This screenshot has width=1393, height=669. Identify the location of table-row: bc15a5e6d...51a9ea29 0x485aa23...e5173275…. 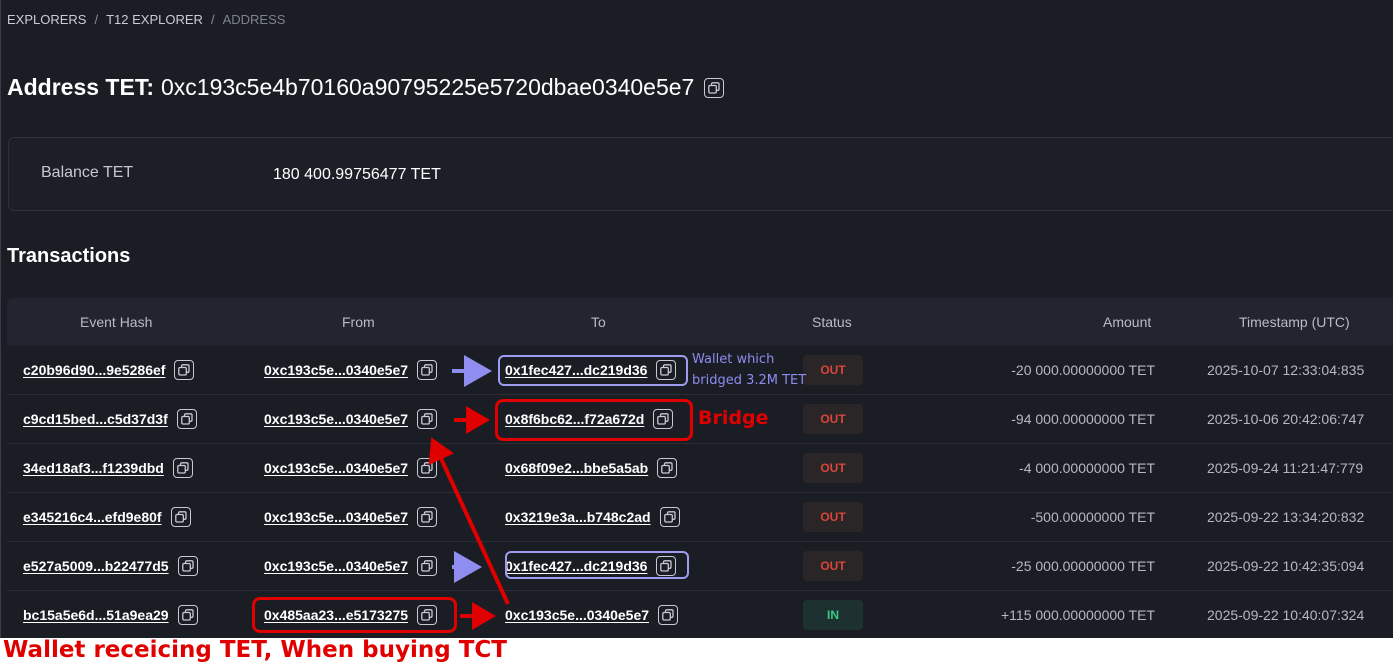
(700, 614).